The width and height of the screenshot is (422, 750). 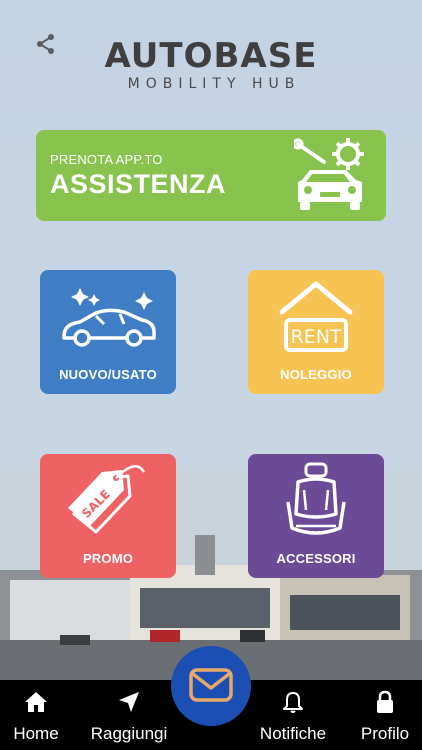 I want to click on app-logo: AUTOBASE MOBILITY HUB, so click(x=211, y=65).